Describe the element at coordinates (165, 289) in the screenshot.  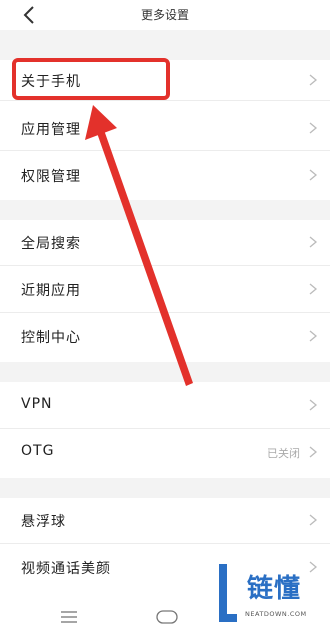
I see `row-recent-apps: 近期应用` at that location.